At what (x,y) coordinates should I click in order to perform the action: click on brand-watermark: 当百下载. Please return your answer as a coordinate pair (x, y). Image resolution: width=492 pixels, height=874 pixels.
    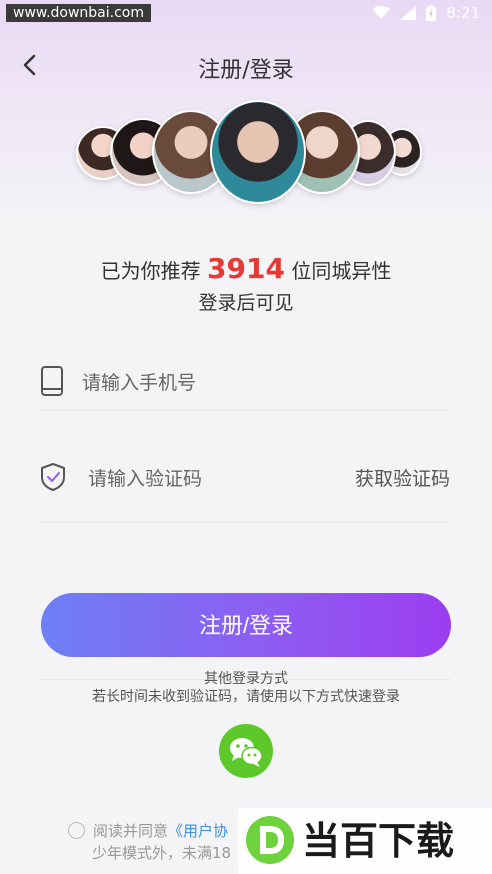
    Looking at the image, I should click on (365, 841).